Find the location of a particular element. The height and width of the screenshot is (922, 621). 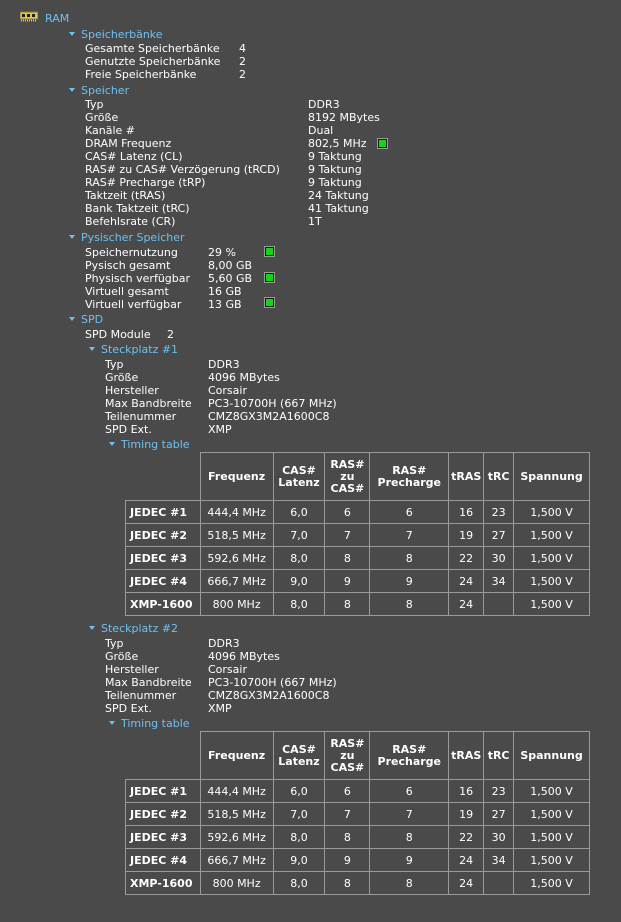

timing-header: RAS# Precharge is located at coordinates (409, 755).